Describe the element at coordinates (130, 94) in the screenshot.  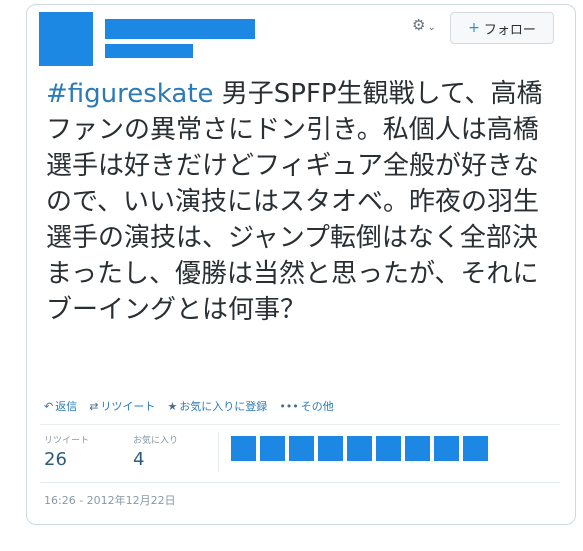
I see `hashtag-link: #figureskate` at that location.